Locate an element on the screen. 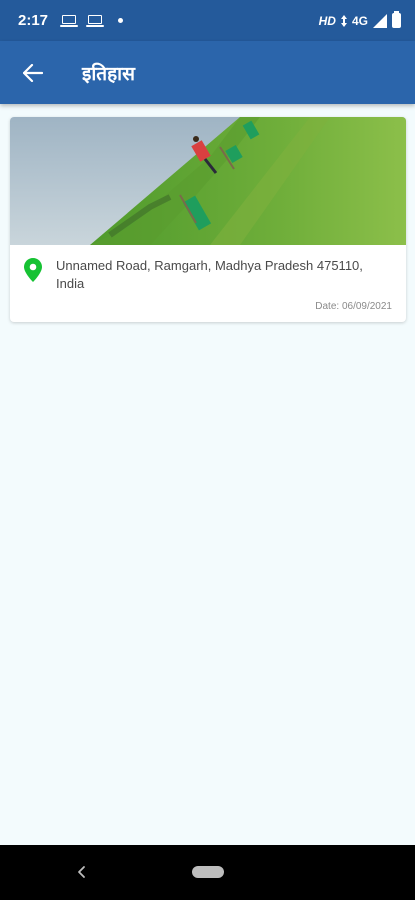  field-photo is located at coordinates (208, 181).